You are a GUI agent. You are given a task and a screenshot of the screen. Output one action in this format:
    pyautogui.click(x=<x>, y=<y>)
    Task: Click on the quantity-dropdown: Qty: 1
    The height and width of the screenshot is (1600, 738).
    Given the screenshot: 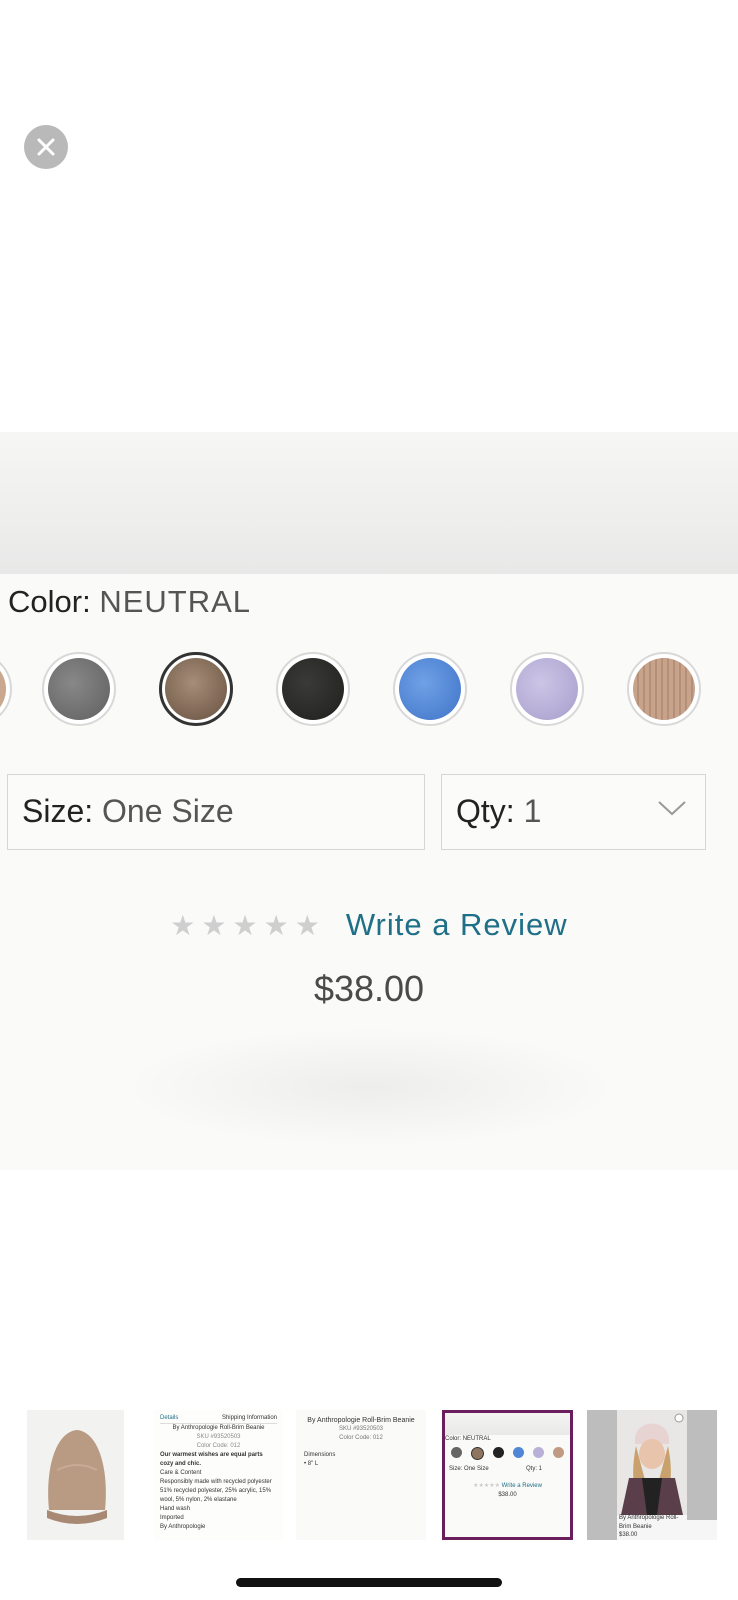 What is the action you would take?
    pyautogui.click(x=573, y=812)
    